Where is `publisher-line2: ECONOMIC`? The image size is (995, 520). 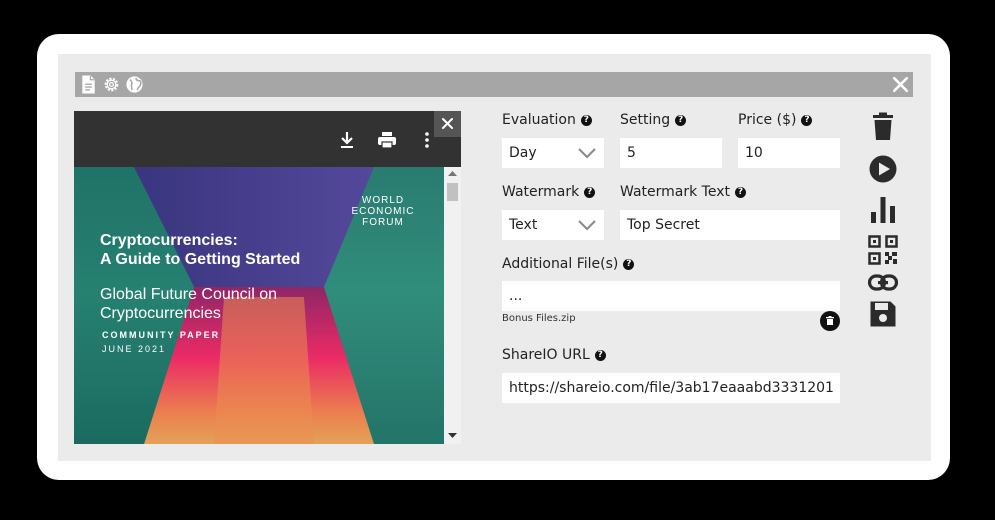 publisher-line2: ECONOMIC is located at coordinates (383, 211).